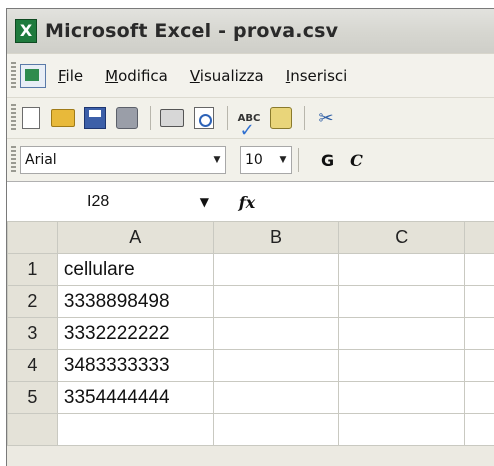 This screenshot has height=466, width=494. Describe the element at coordinates (135, 366) in the screenshot. I see `cell-a4: 3483333333` at that location.